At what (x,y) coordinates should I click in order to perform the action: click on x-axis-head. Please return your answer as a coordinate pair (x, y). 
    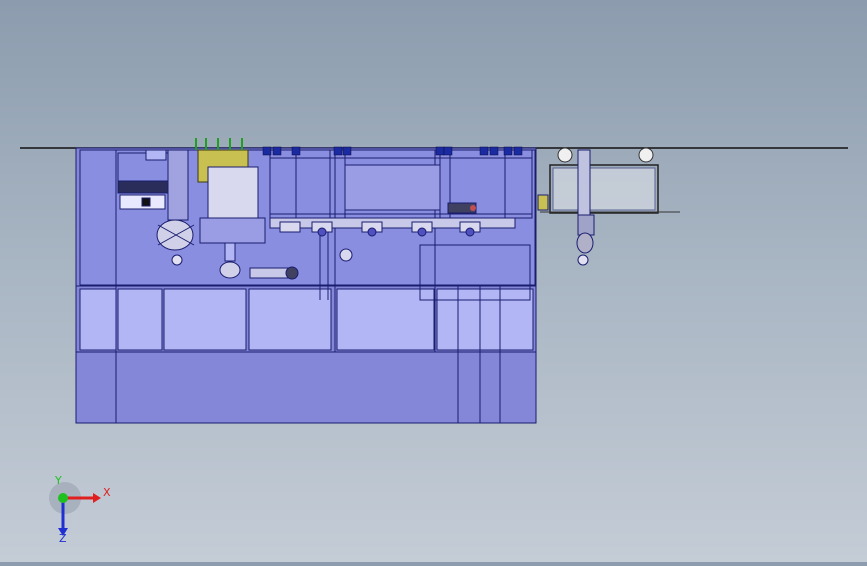
    Looking at the image, I should click on (97, 498).